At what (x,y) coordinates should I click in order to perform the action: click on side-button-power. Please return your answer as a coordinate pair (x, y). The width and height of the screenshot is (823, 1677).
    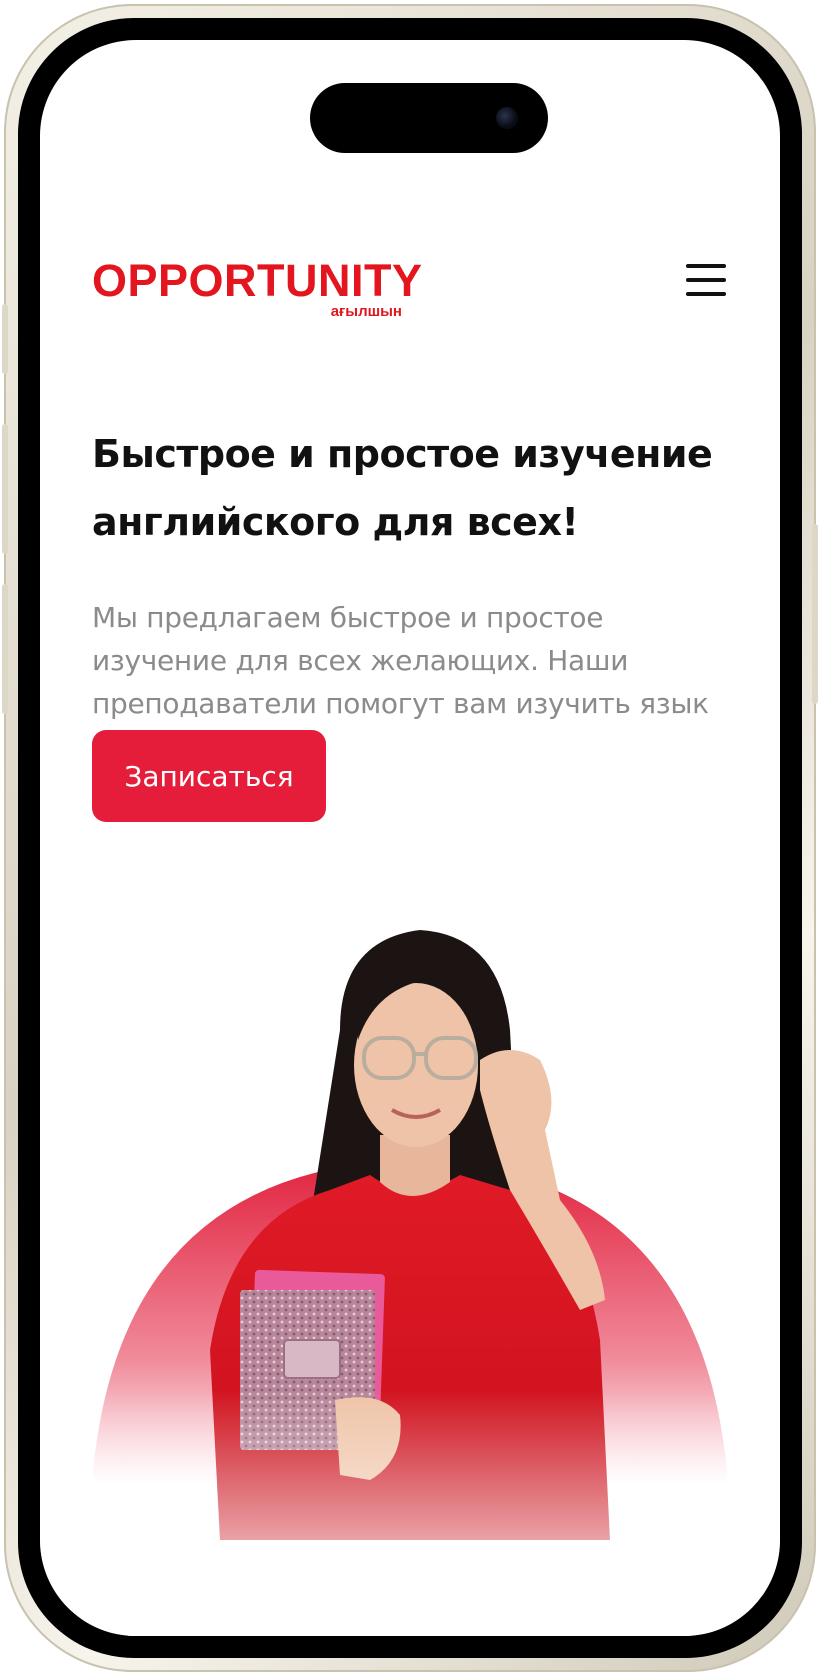
    Looking at the image, I should click on (815, 614).